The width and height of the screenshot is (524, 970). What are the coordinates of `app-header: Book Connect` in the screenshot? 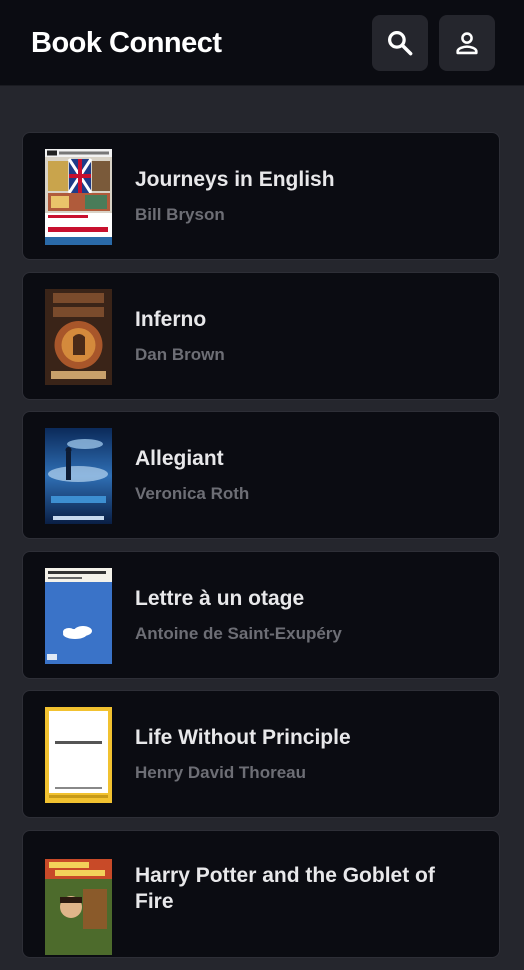 It's located at (262, 43).